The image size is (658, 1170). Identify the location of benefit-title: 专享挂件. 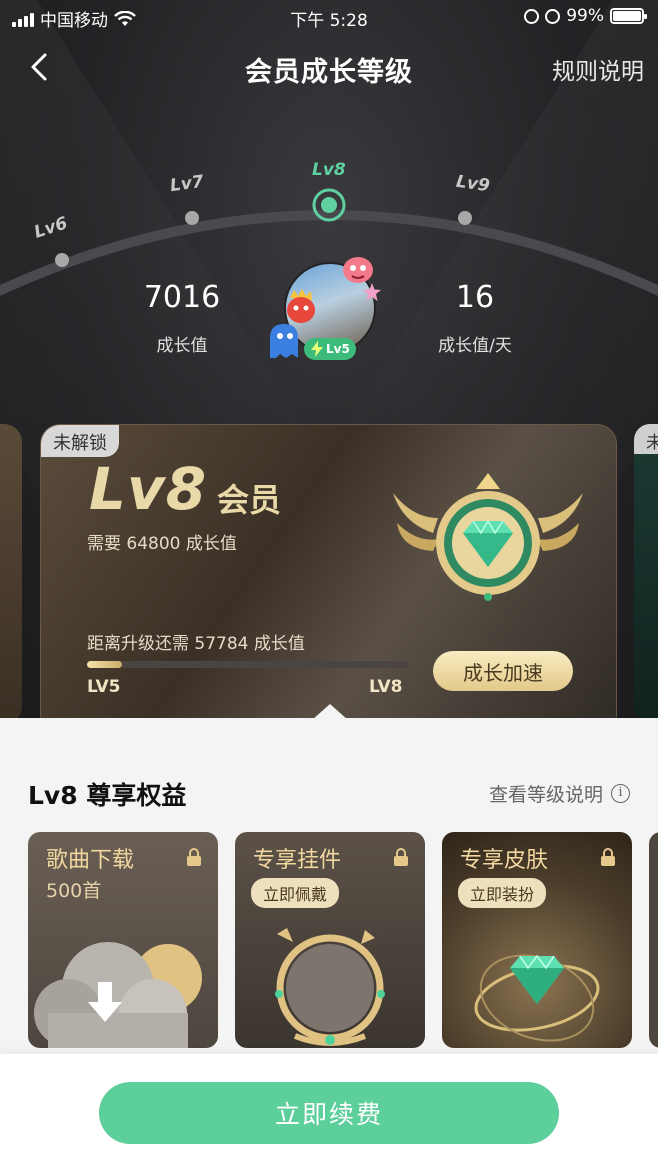
(297, 860).